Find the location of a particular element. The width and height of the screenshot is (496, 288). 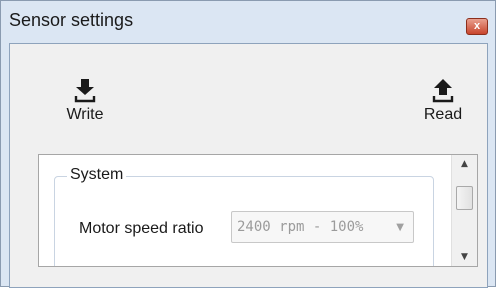

motor-speed-ratio-label: Motor speed ratio is located at coordinates (141, 228).